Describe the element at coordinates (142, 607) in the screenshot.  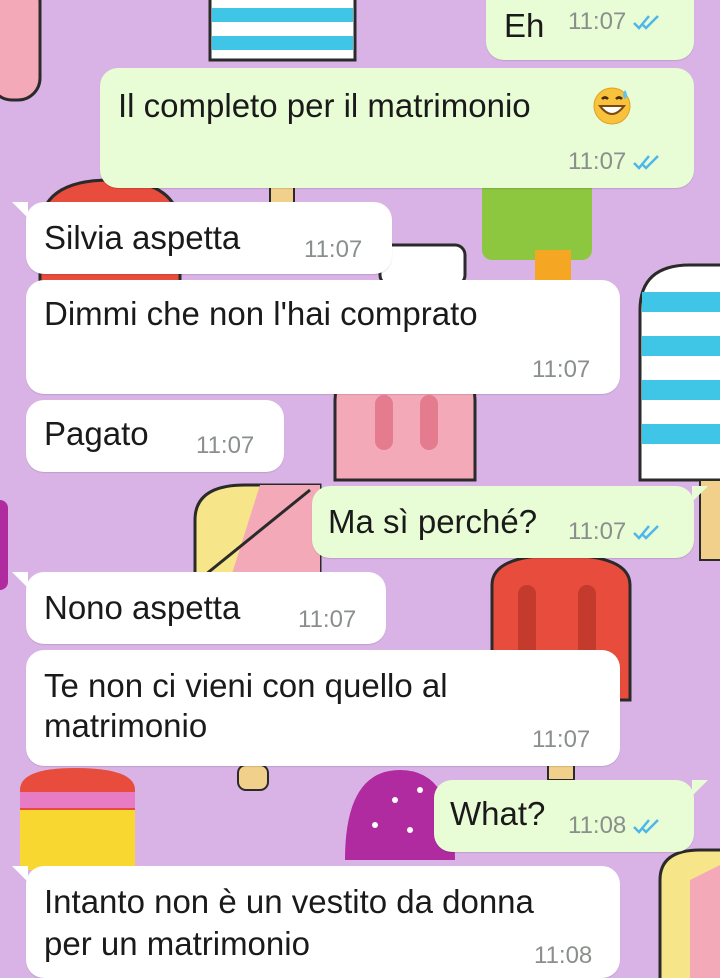
I see `message-text: Nono aspetta` at that location.